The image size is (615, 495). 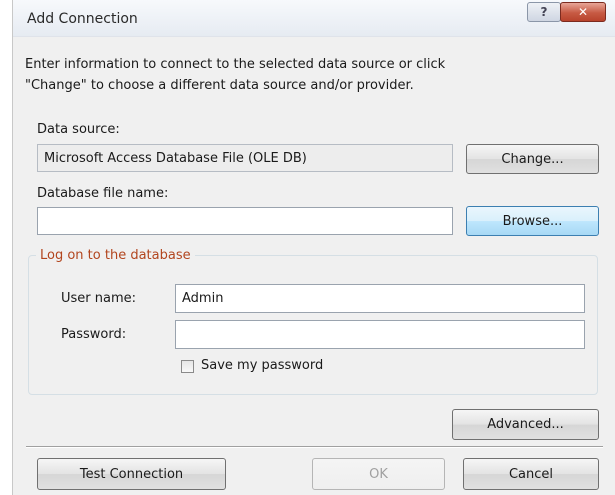 I want to click on test-connection-button: Test Connection, so click(x=131, y=474).